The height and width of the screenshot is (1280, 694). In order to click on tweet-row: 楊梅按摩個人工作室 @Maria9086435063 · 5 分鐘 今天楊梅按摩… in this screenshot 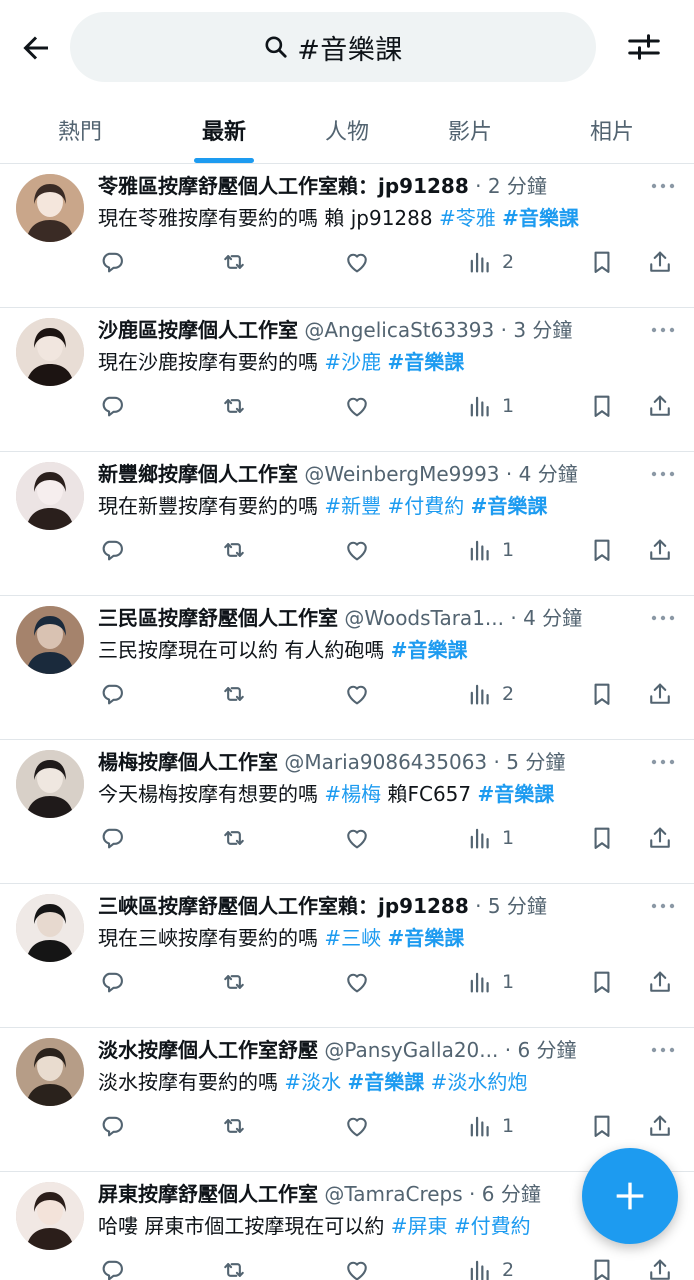, I will do `click(347, 812)`.